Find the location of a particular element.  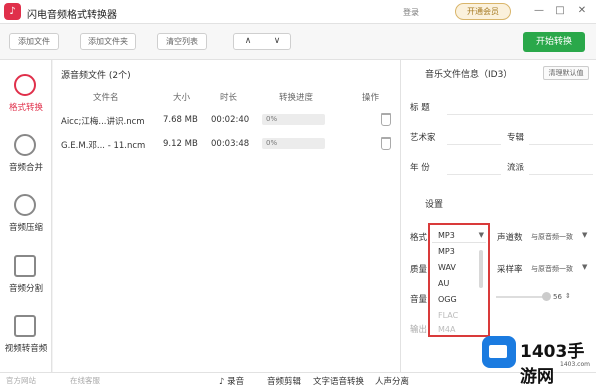

artist-field is located at coordinates (474, 137).